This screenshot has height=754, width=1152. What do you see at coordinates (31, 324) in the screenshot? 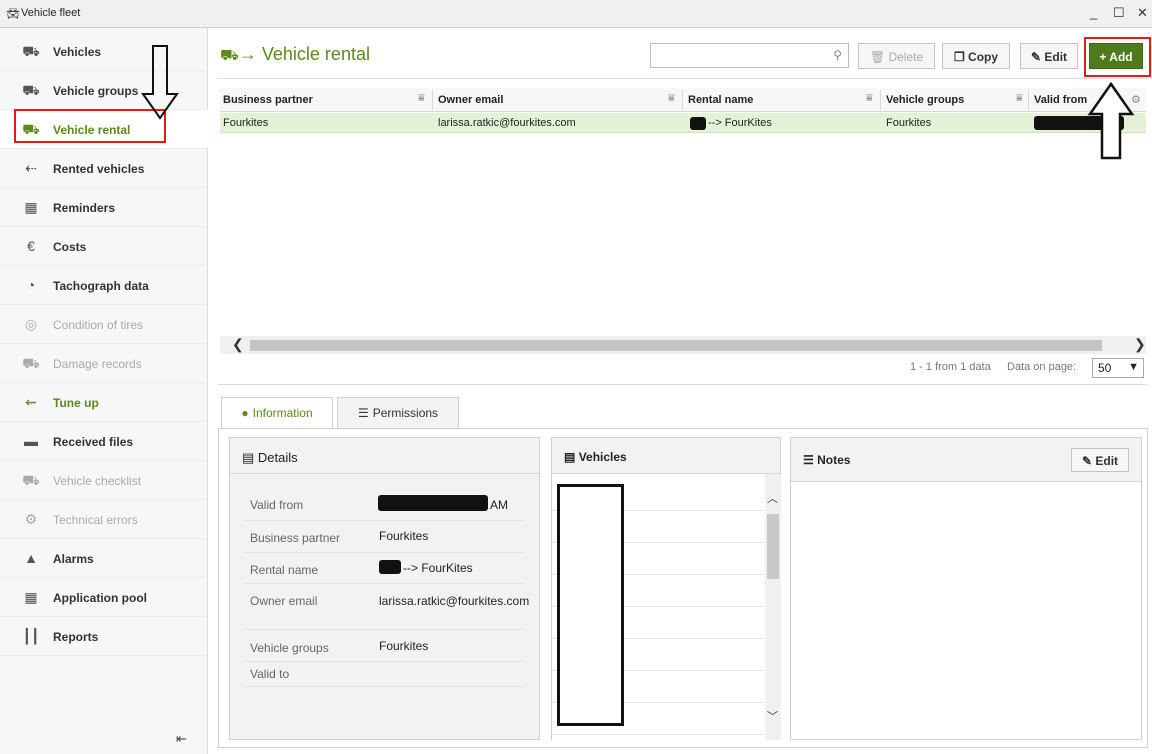
I see `tire-icon: ◎` at bounding box center [31, 324].